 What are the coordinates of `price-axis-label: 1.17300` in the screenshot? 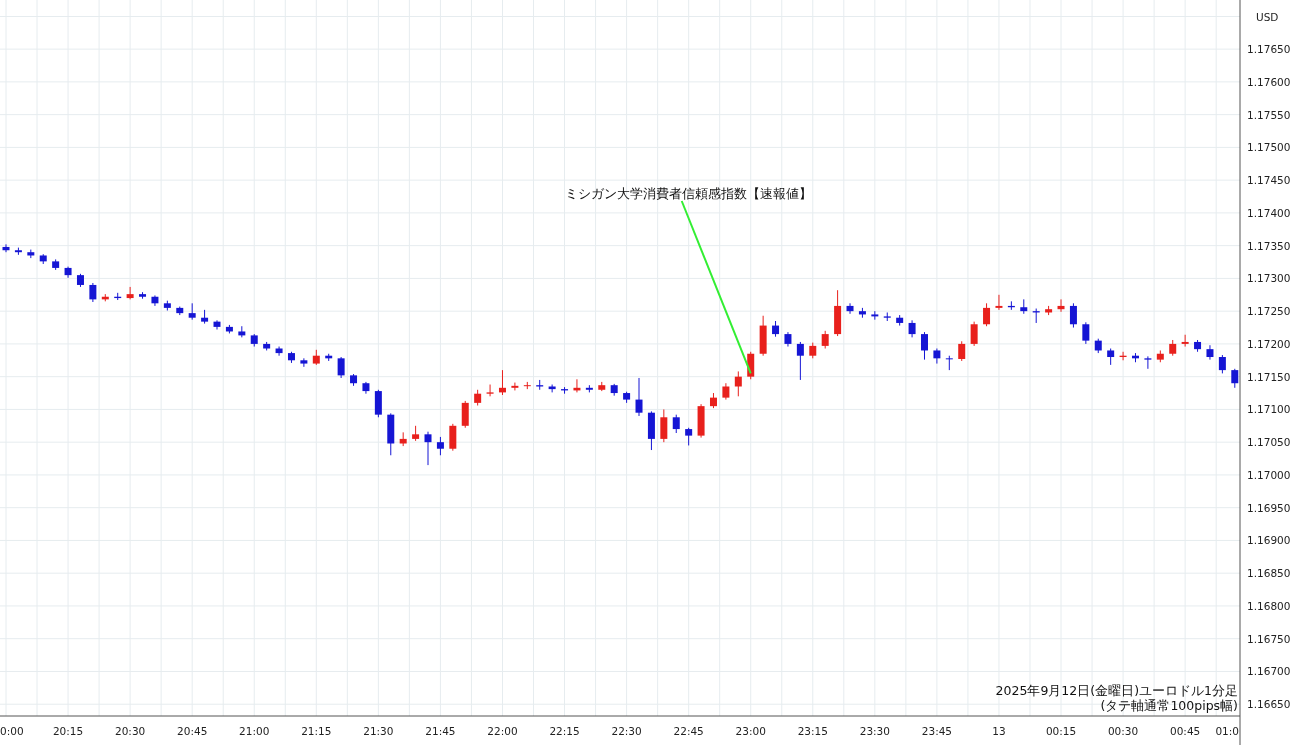 It's located at (1269, 278).